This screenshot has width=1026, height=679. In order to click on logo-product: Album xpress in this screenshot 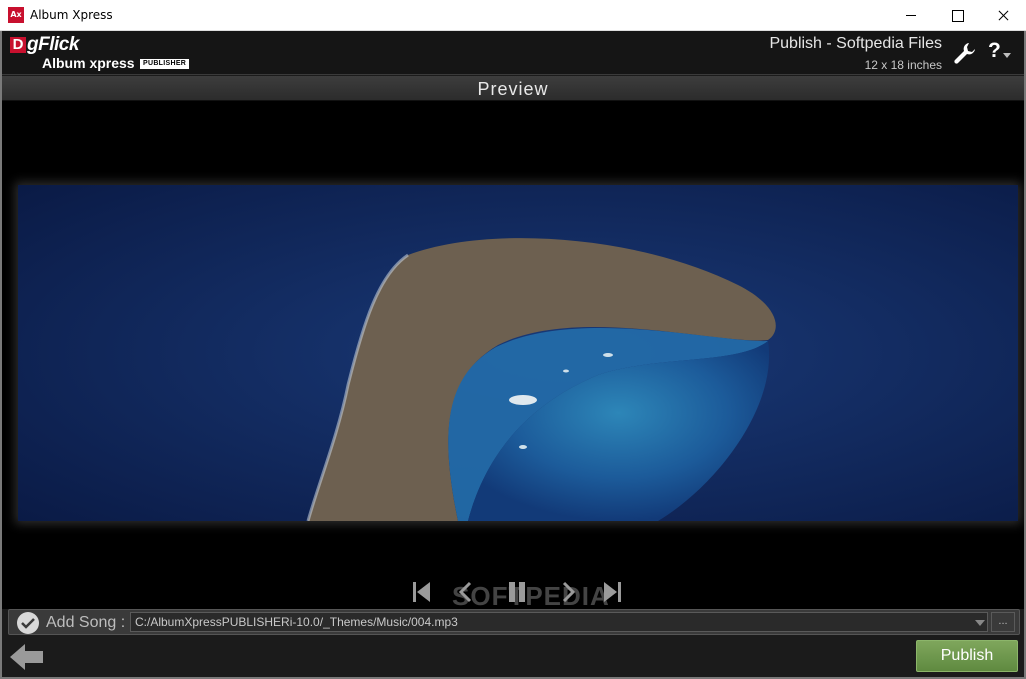, I will do `click(88, 63)`.